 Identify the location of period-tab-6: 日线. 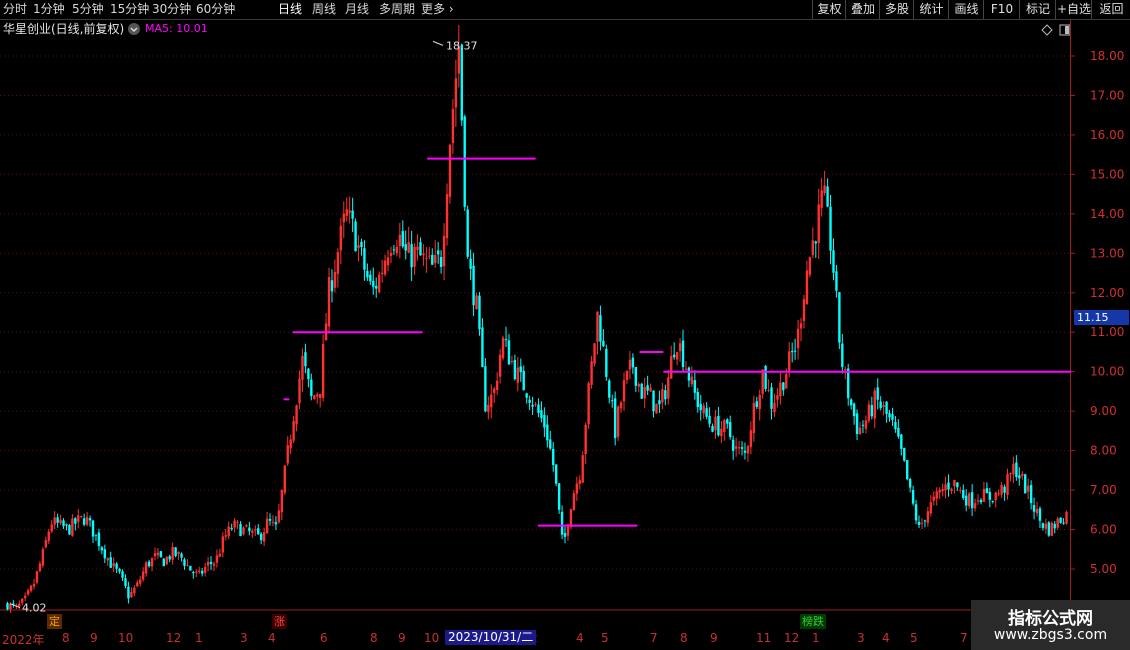
(290, 9).